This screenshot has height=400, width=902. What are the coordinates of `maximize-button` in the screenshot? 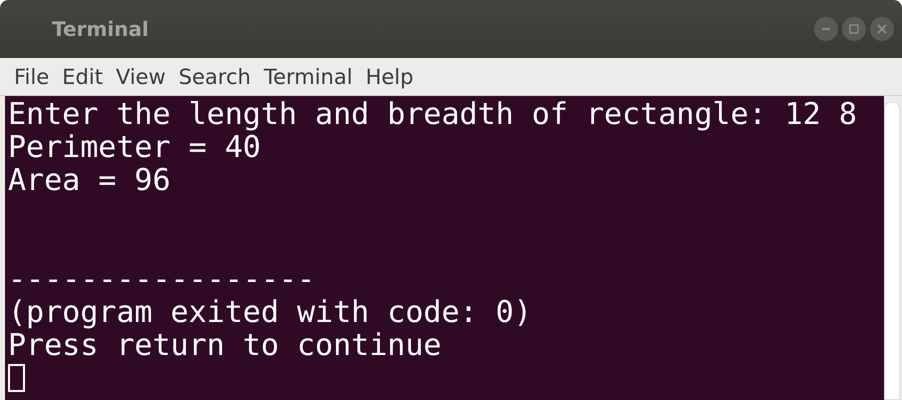 It's located at (854, 29).